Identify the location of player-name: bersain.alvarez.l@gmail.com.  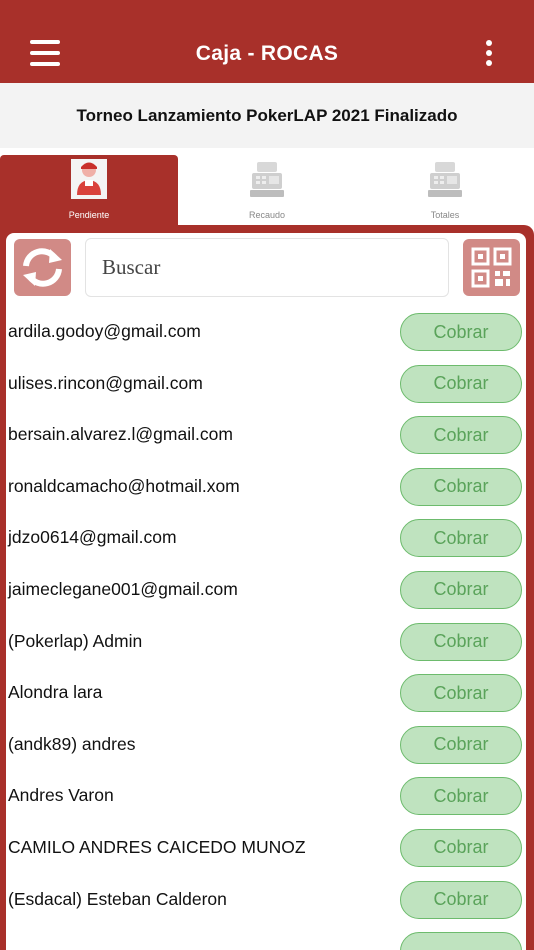
(120, 434).